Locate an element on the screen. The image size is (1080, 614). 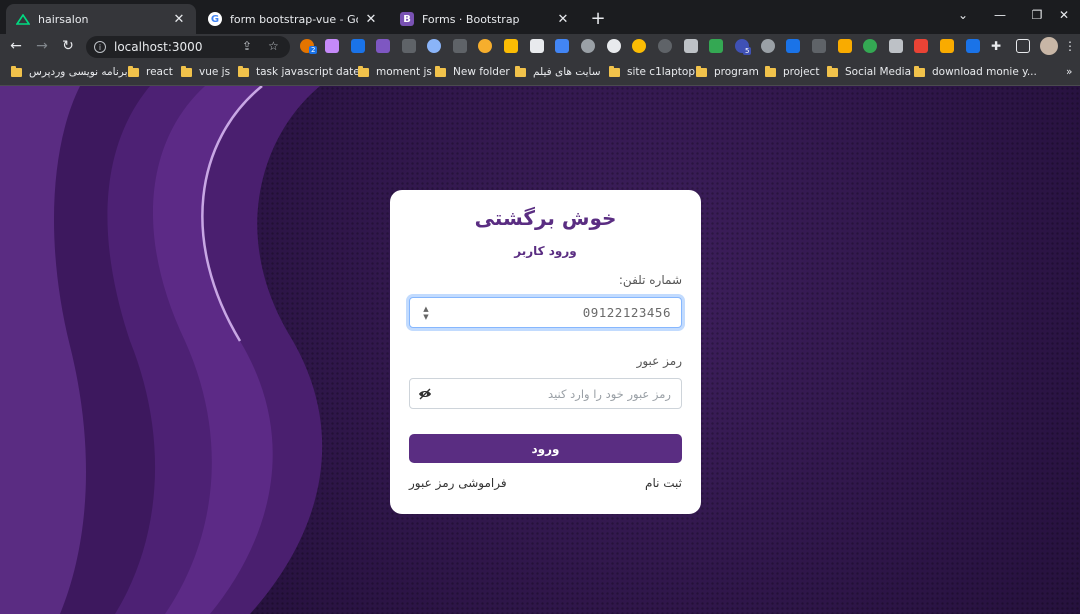
more-bookmarks-button: » is located at coordinates (1069, 72).